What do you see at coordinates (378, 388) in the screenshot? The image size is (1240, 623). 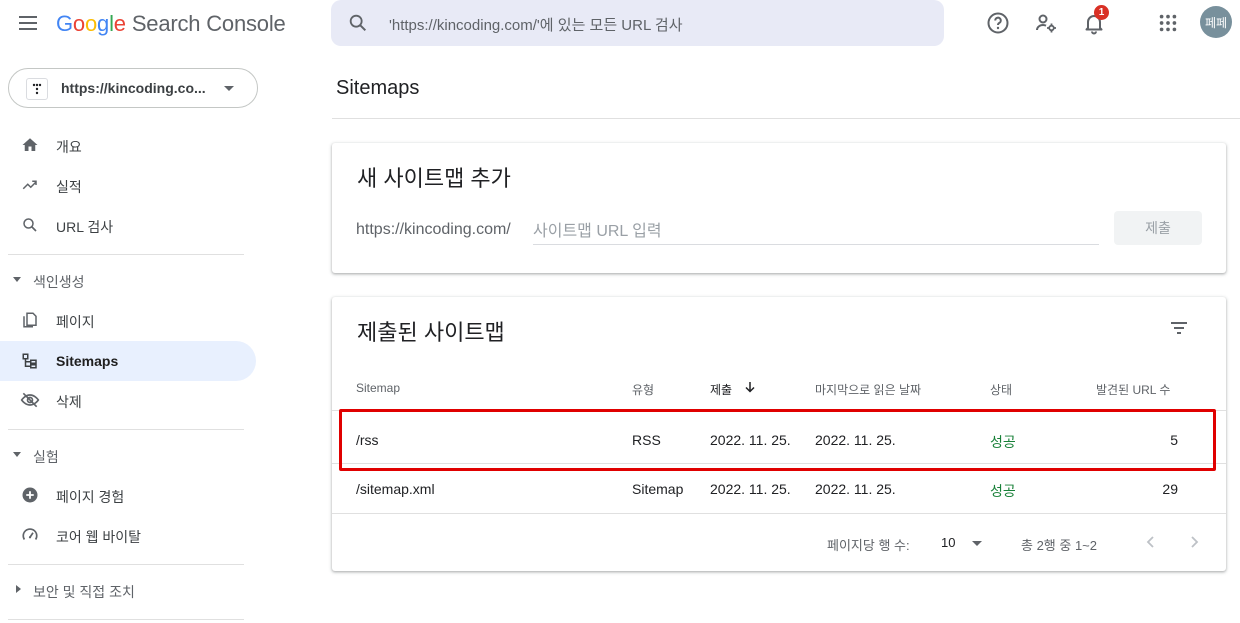 I see `column-header-sitemap: Sitemap` at bounding box center [378, 388].